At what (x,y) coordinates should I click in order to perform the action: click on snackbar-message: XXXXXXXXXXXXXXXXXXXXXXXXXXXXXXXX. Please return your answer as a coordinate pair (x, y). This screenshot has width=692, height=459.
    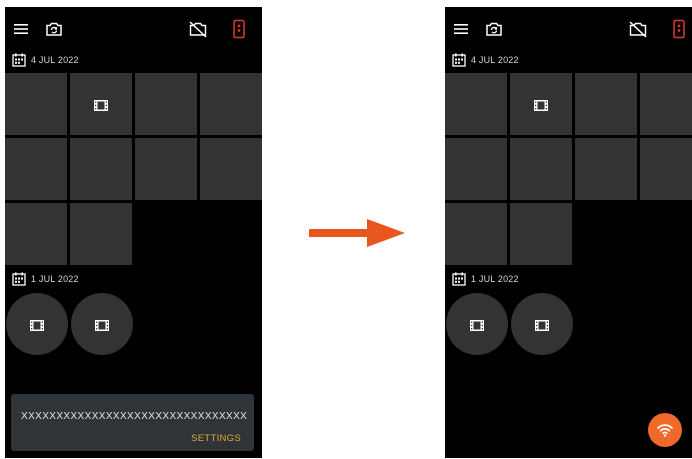
    Looking at the image, I should click on (134, 416).